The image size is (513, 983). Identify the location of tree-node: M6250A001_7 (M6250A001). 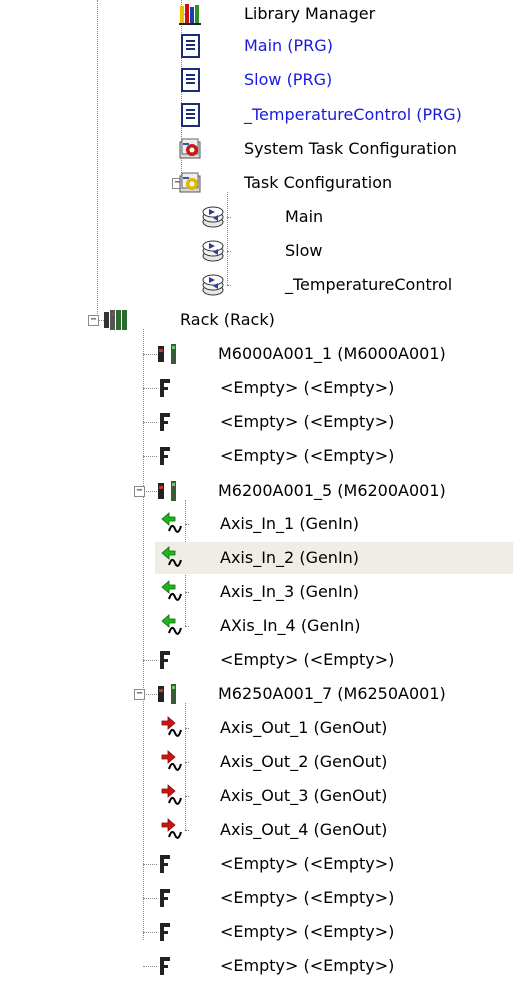
(302, 694).